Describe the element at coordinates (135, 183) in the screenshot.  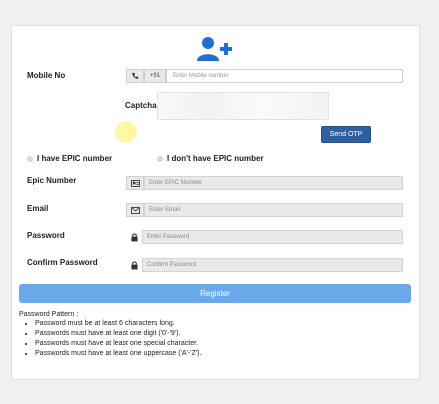
I see `id-card-icon` at that location.